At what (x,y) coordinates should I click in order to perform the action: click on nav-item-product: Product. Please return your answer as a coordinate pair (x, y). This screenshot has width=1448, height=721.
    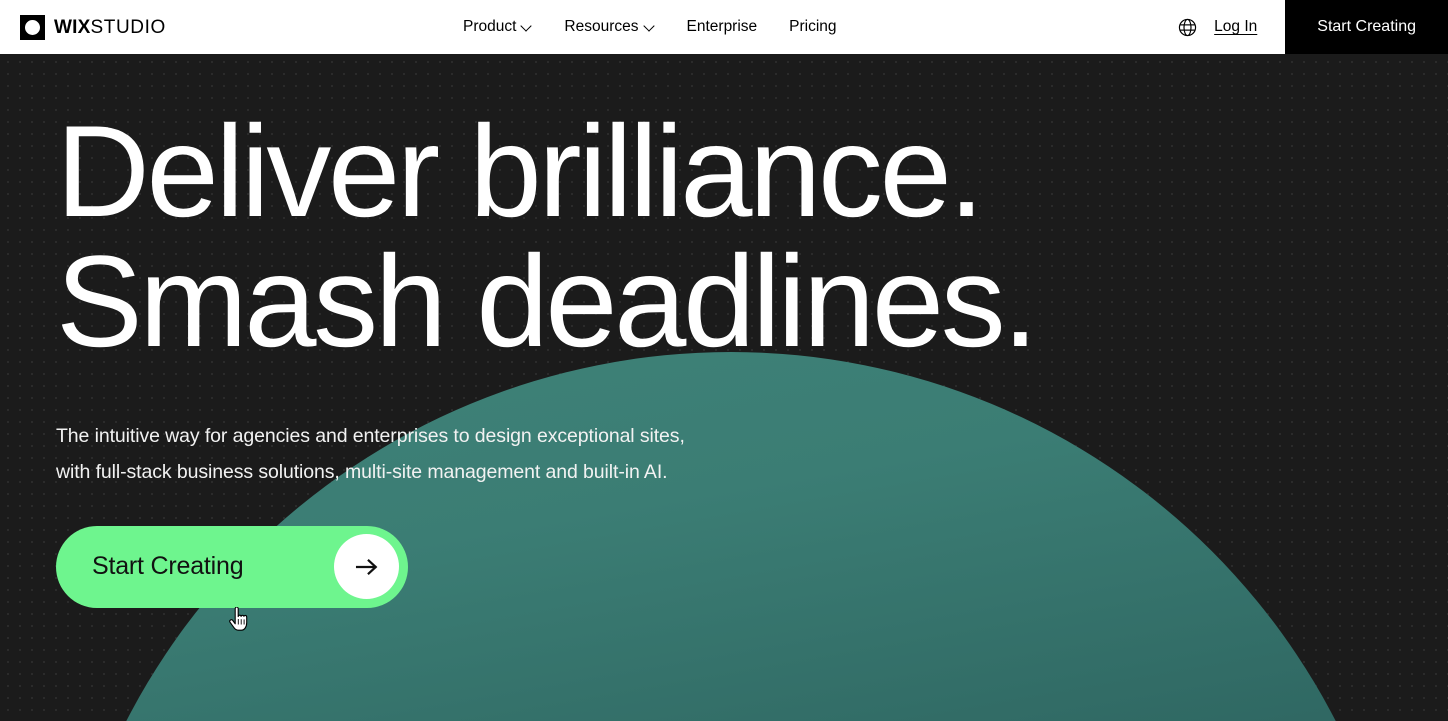
    Looking at the image, I should click on (505, 27).